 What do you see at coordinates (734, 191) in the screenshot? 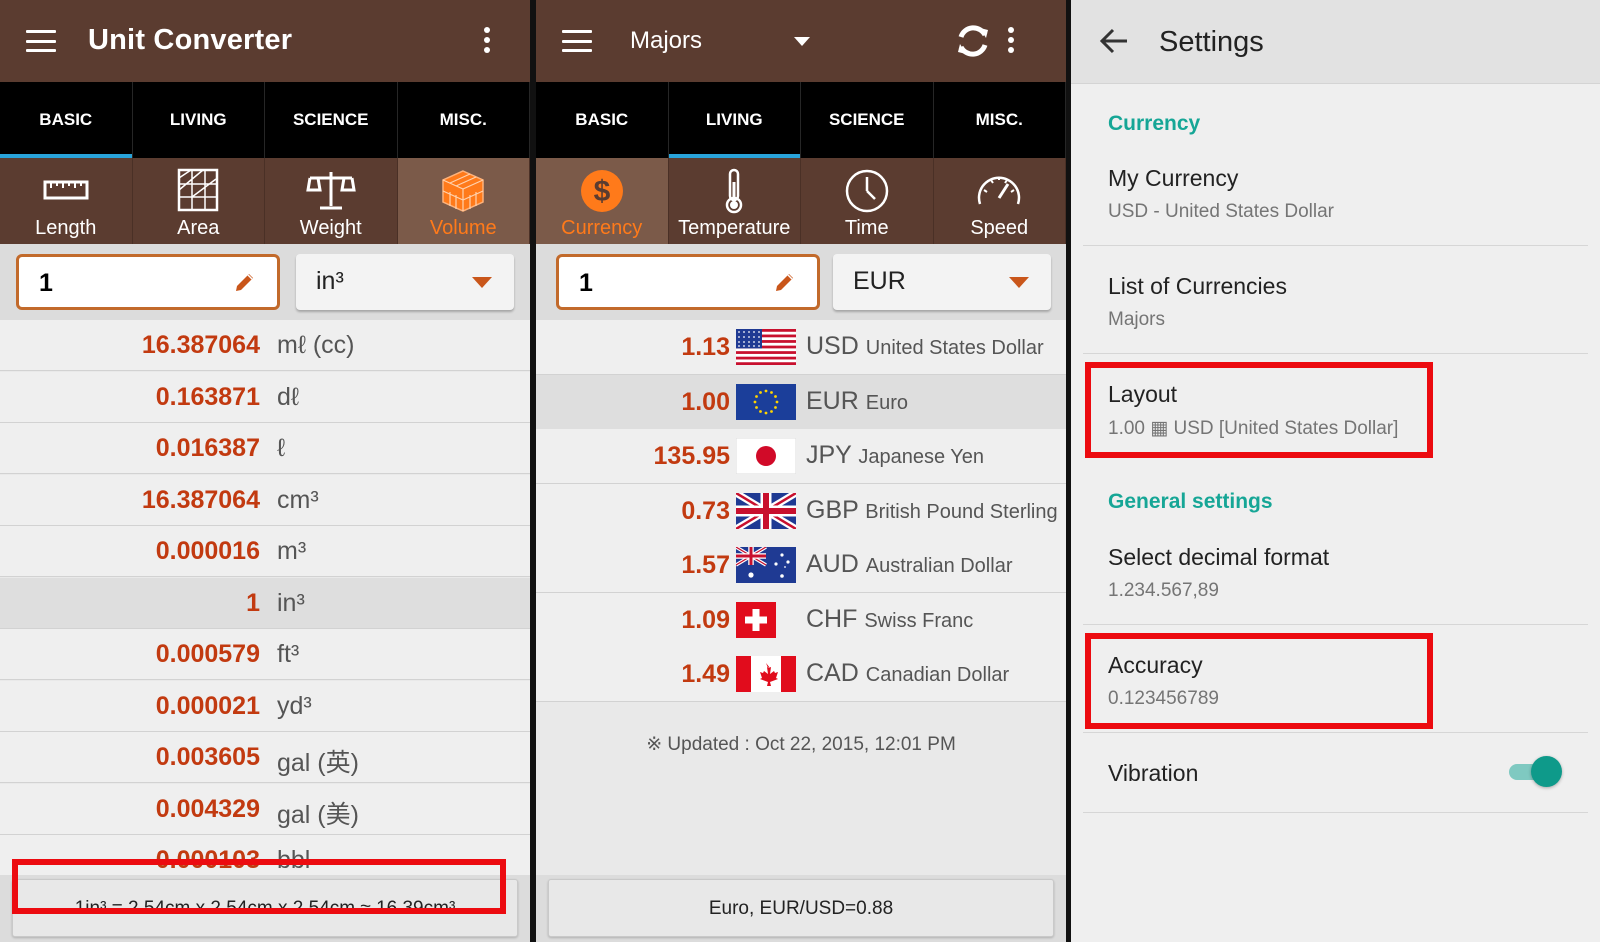
I see `thermometer-icon` at bounding box center [734, 191].